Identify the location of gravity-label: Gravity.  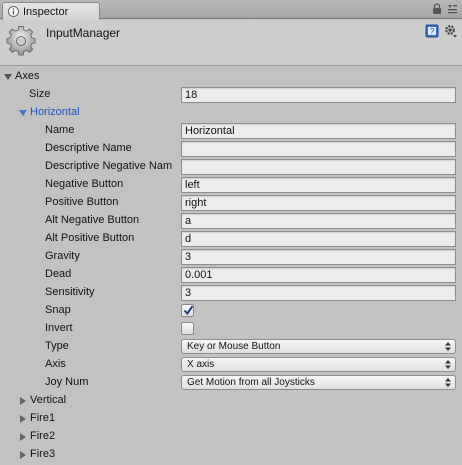
(62, 256).